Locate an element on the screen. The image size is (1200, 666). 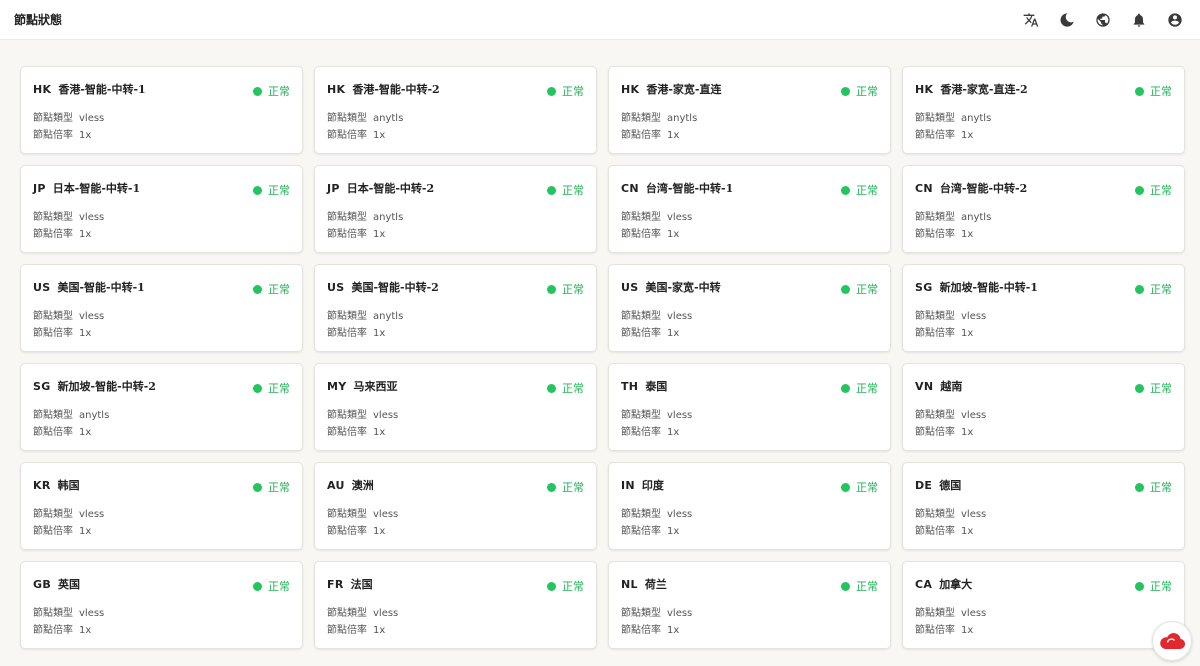
node-card: DE 德国 正常 節點類型 vless 節點倍率 1x is located at coordinates (1043, 506).